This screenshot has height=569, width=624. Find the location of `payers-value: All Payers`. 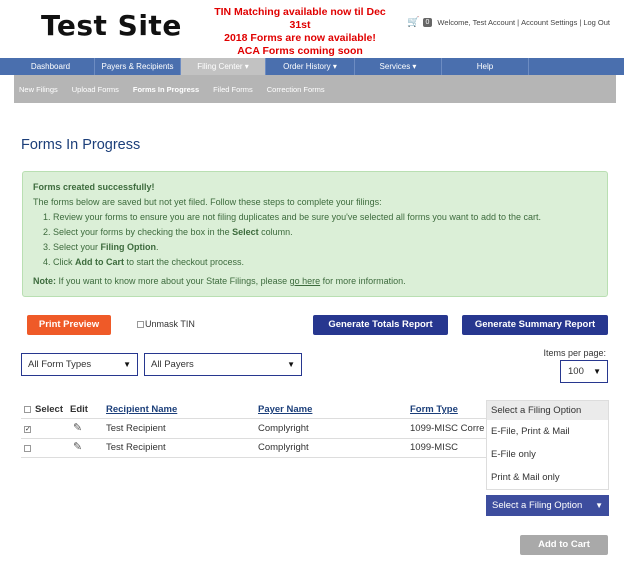

payers-value: All Payers is located at coordinates (172, 364).